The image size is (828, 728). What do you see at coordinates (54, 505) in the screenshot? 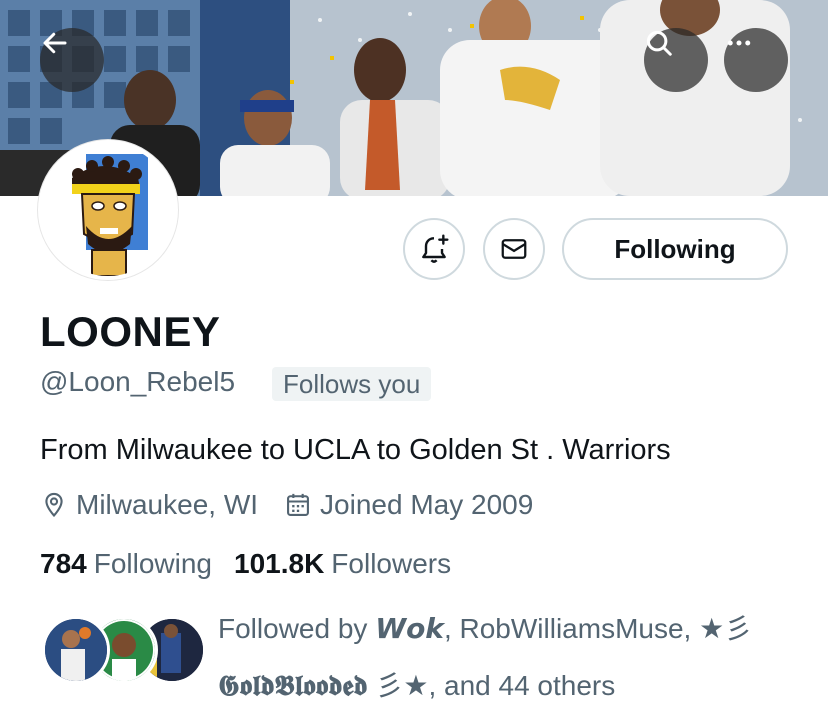
I see `location-pin-icon` at bounding box center [54, 505].